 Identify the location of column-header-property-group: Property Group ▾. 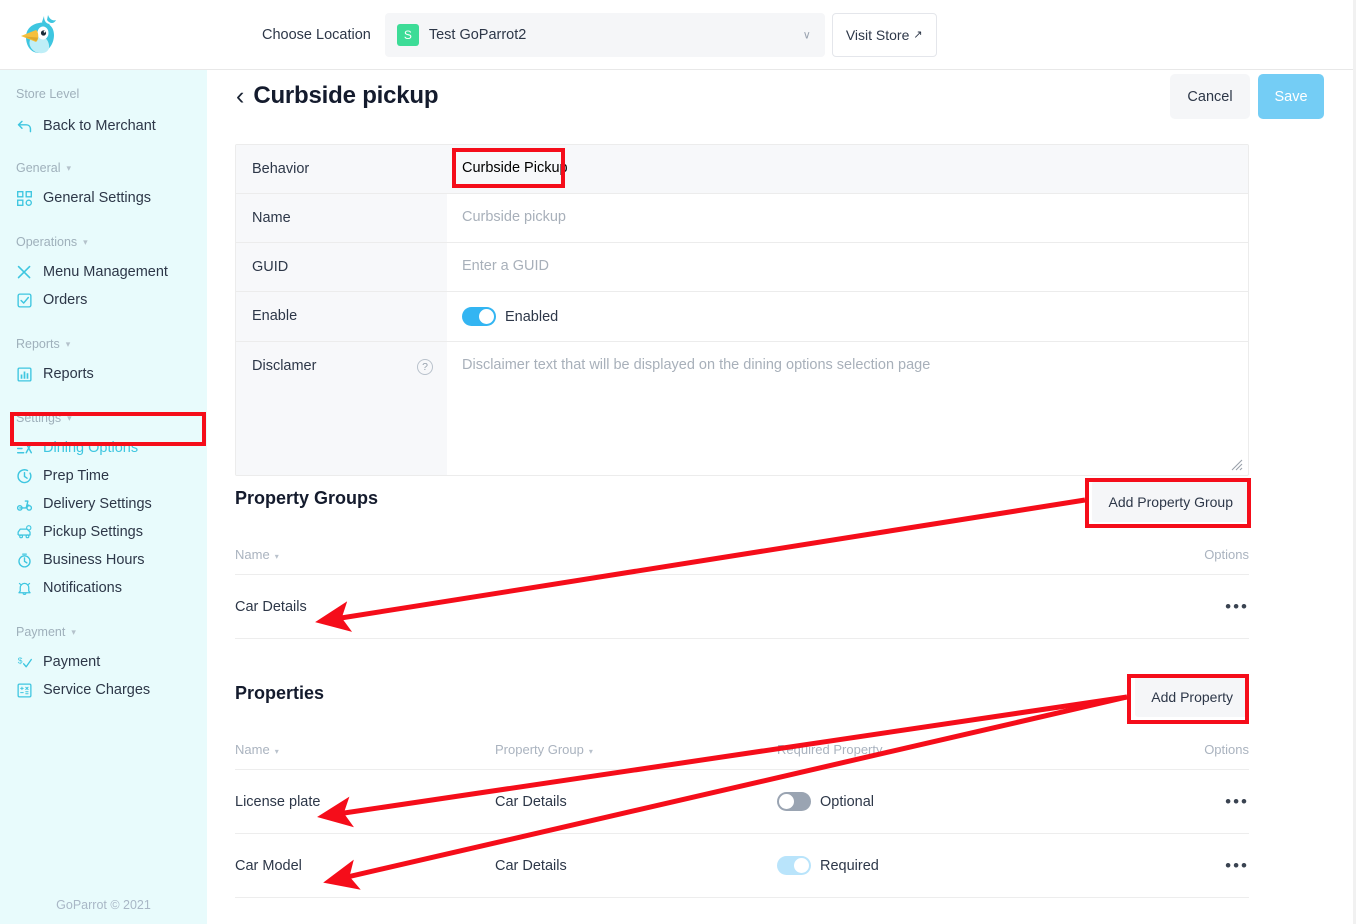
(636, 749).